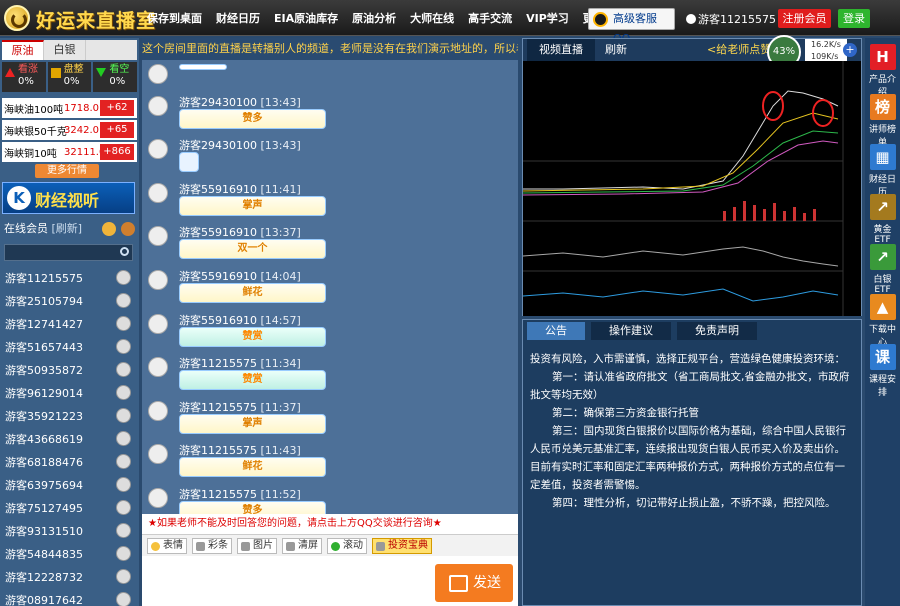  I want to click on image-button: 图片, so click(257, 545).